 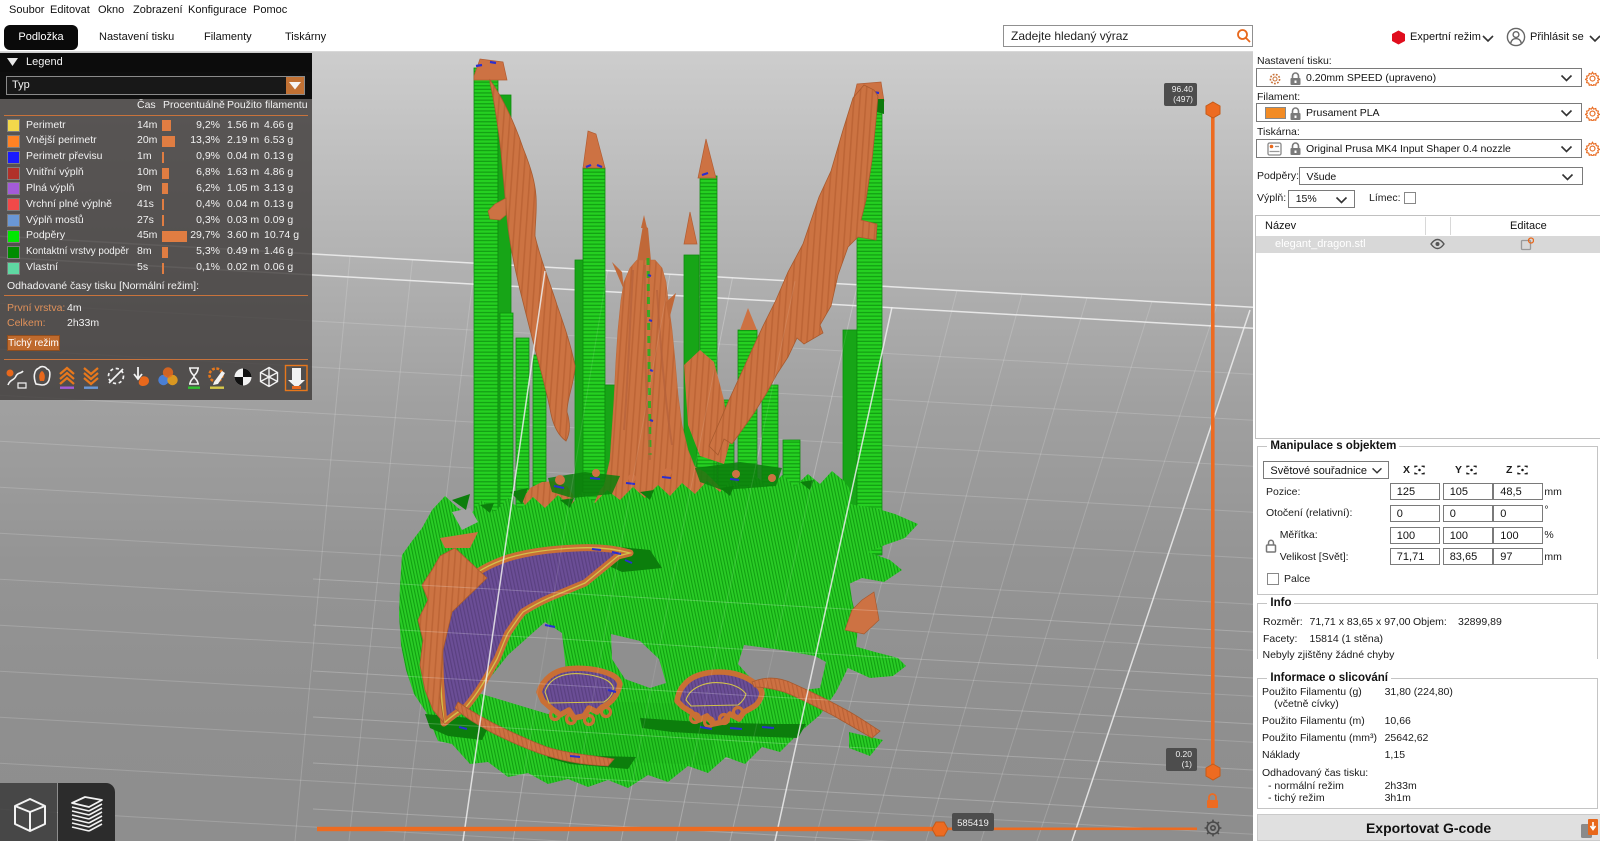 What do you see at coordinates (1183, 89) in the screenshot?
I see `svg-text: 96.40` at bounding box center [1183, 89].